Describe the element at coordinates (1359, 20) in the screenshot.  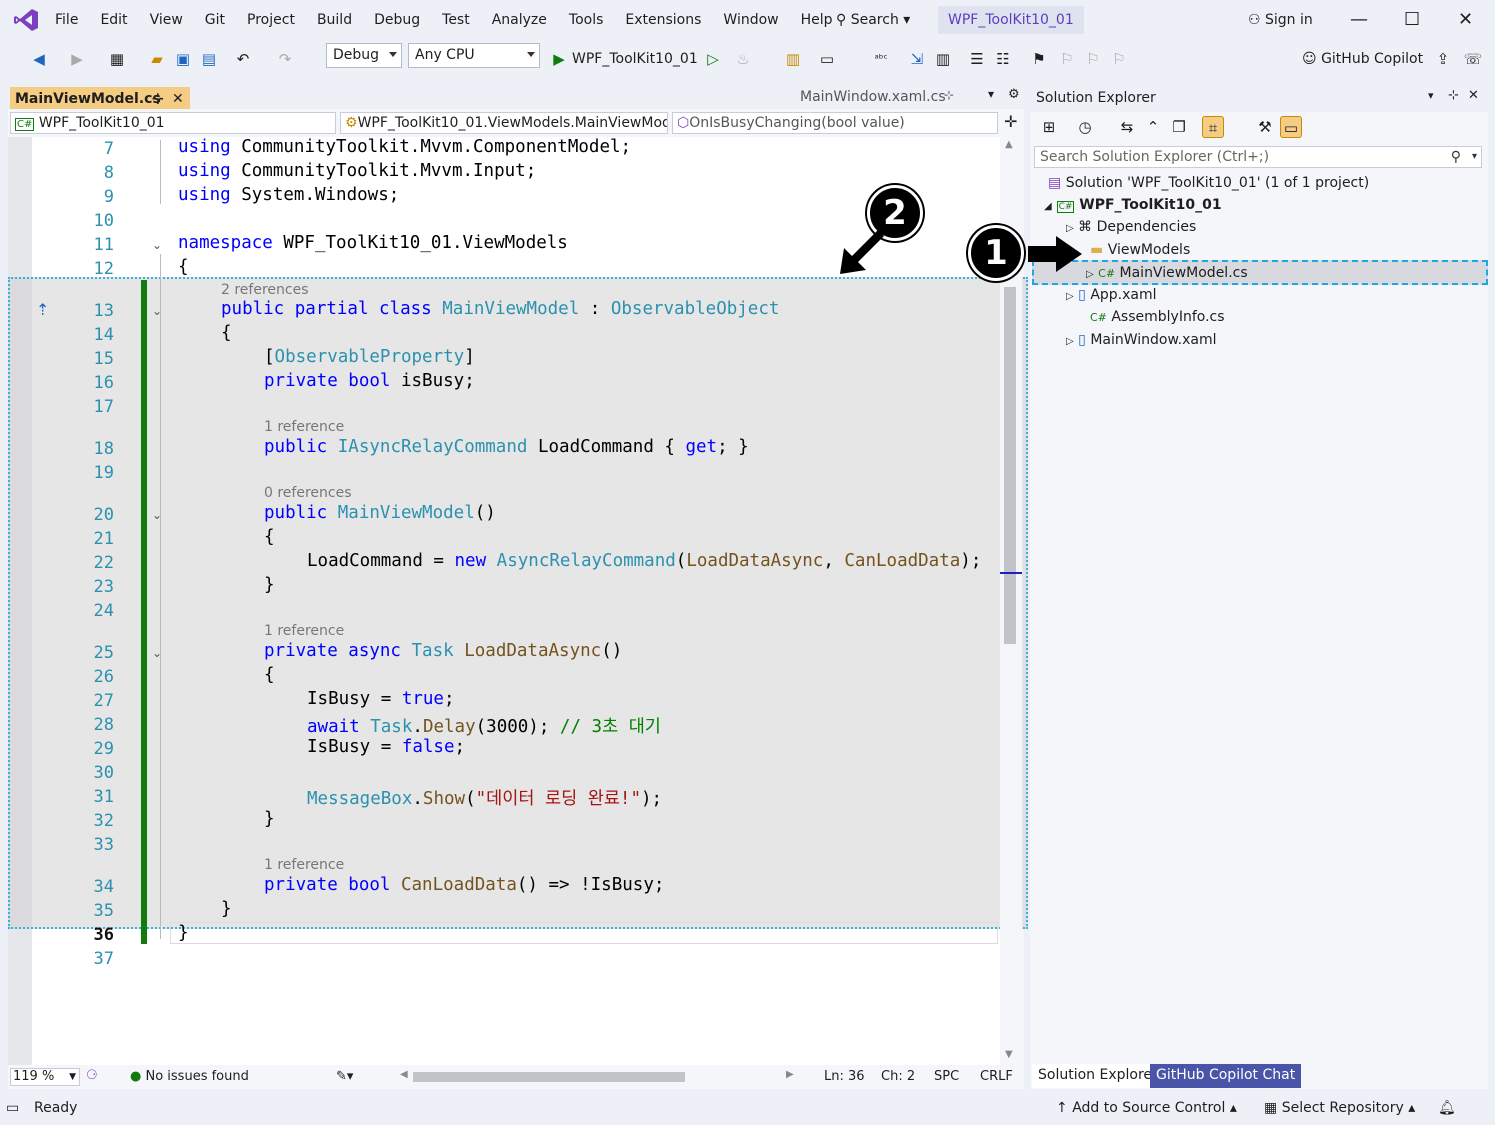
I see `minimize-button: —` at that location.